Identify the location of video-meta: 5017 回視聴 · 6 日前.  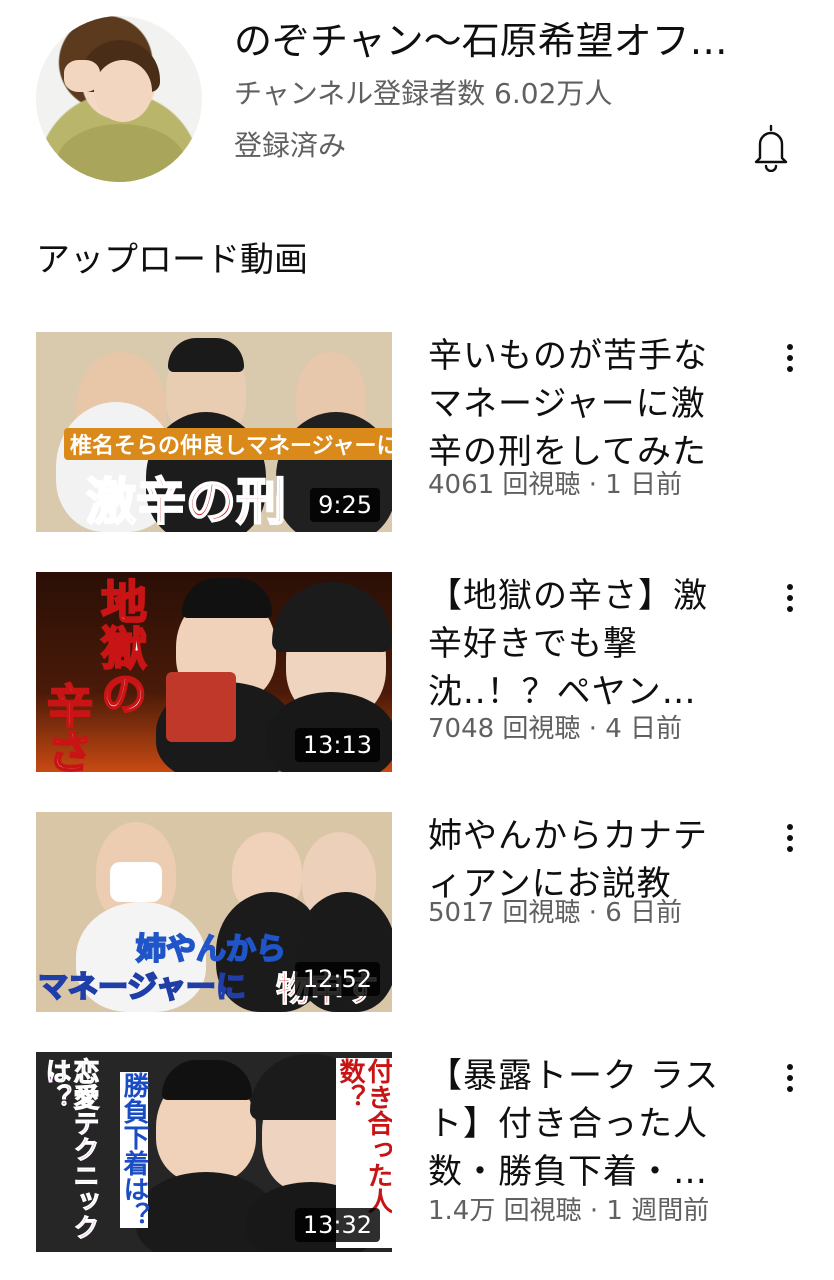
(555, 913).